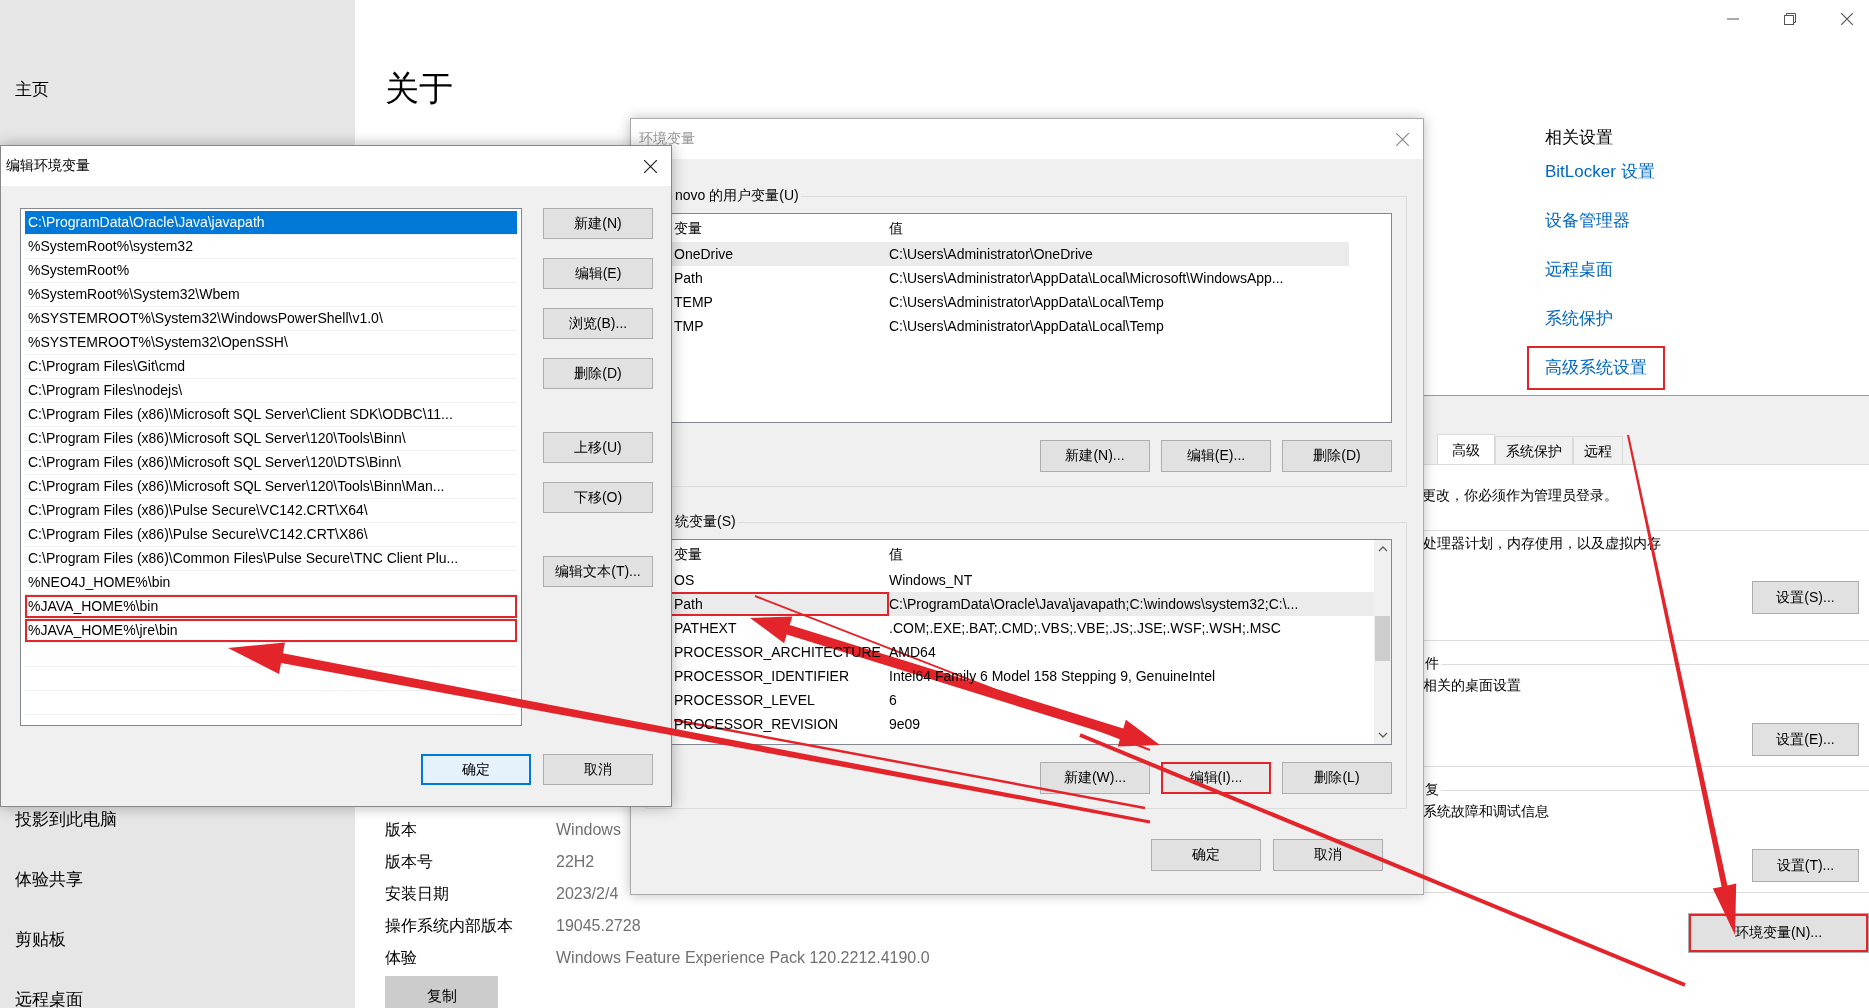 The height and width of the screenshot is (1008, 1869). What do you see at coordinates (49, 989) in the screenshot?
I see `sidebar-item: 远程桌面` at bounding box center [49, 989].